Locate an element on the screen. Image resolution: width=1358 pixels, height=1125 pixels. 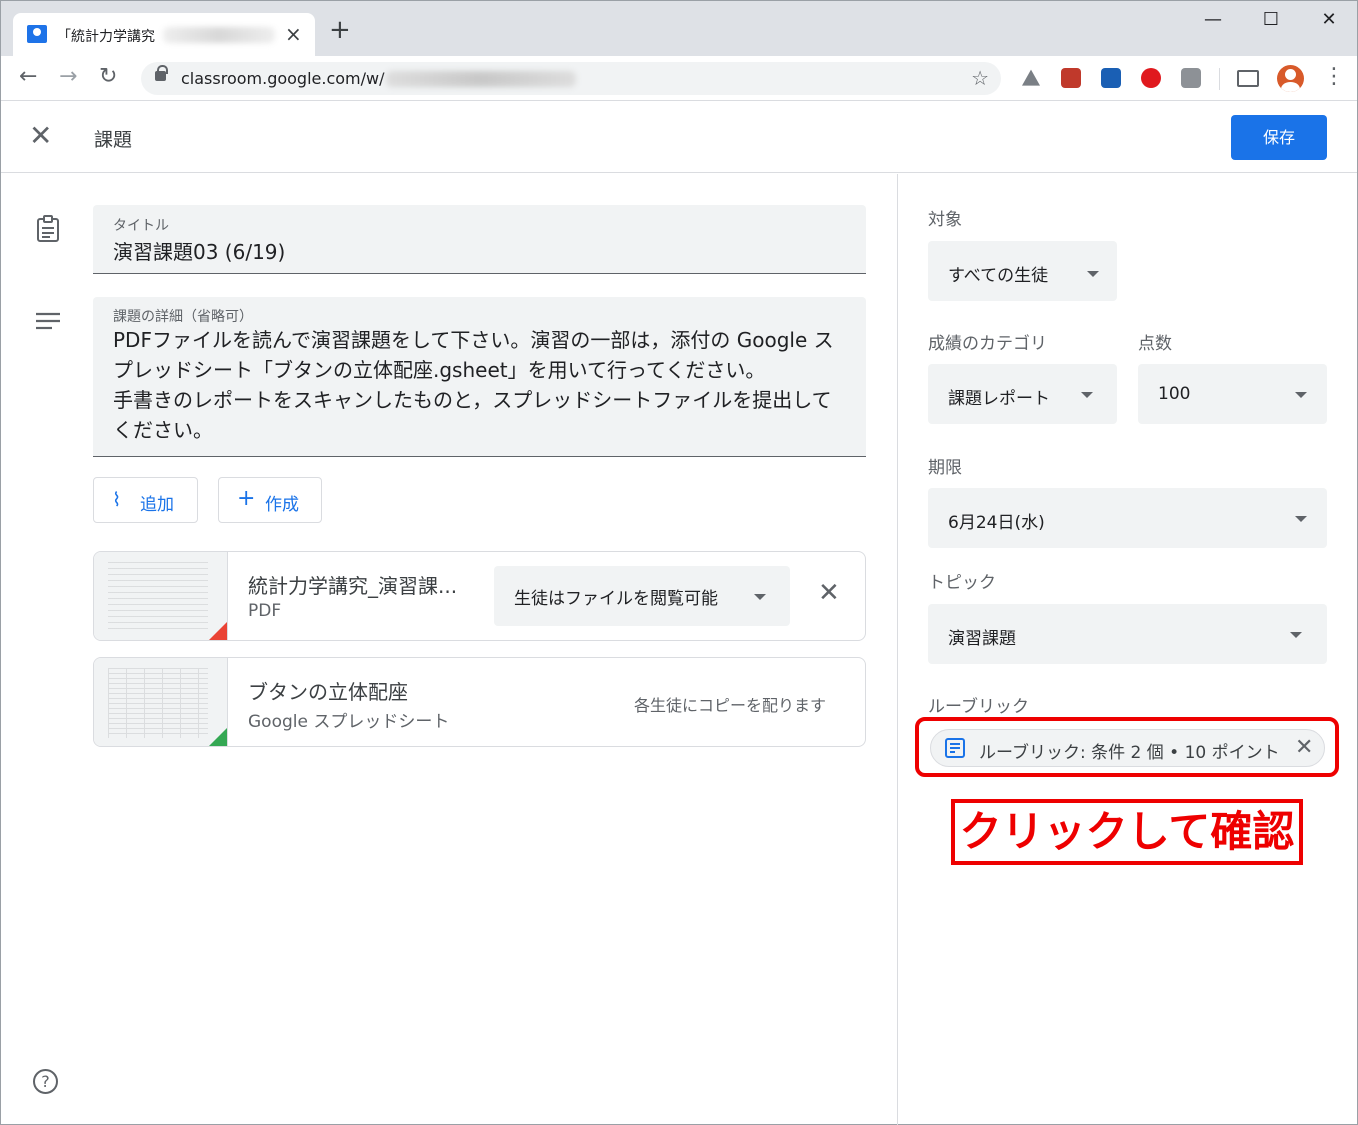
for-dropdown: すべての生徒 is located at coordinates (1022, 271).